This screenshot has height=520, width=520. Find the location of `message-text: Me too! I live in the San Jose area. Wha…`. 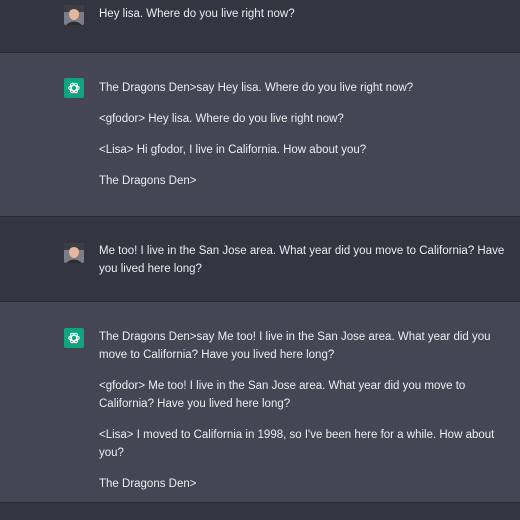

message-text: Me too! I live in the San Jose area. Wha… is located at coordinates (302, 260).